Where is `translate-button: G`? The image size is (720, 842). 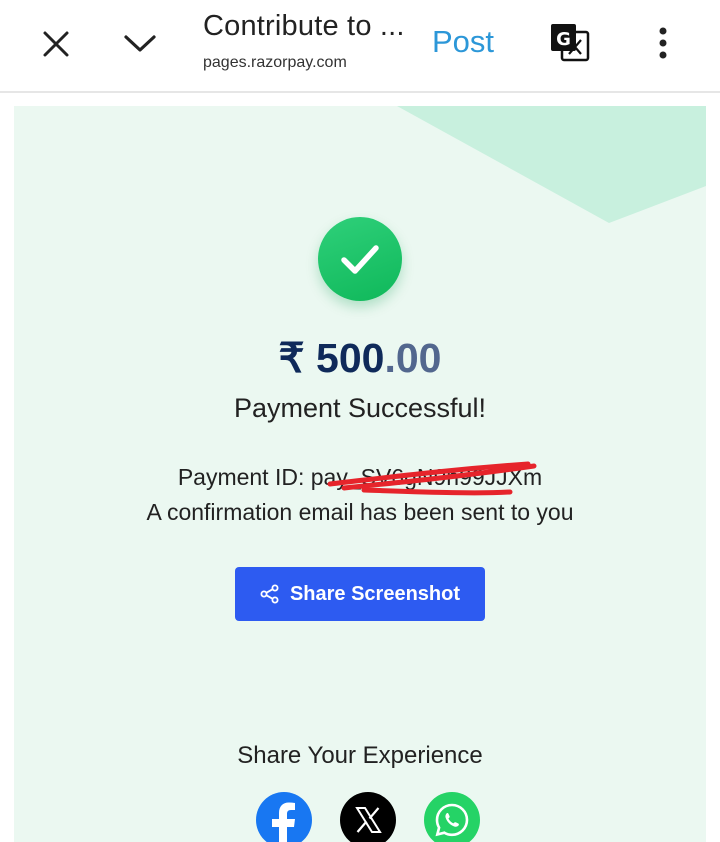 translate-button: G is located at coordinates (570, 43).